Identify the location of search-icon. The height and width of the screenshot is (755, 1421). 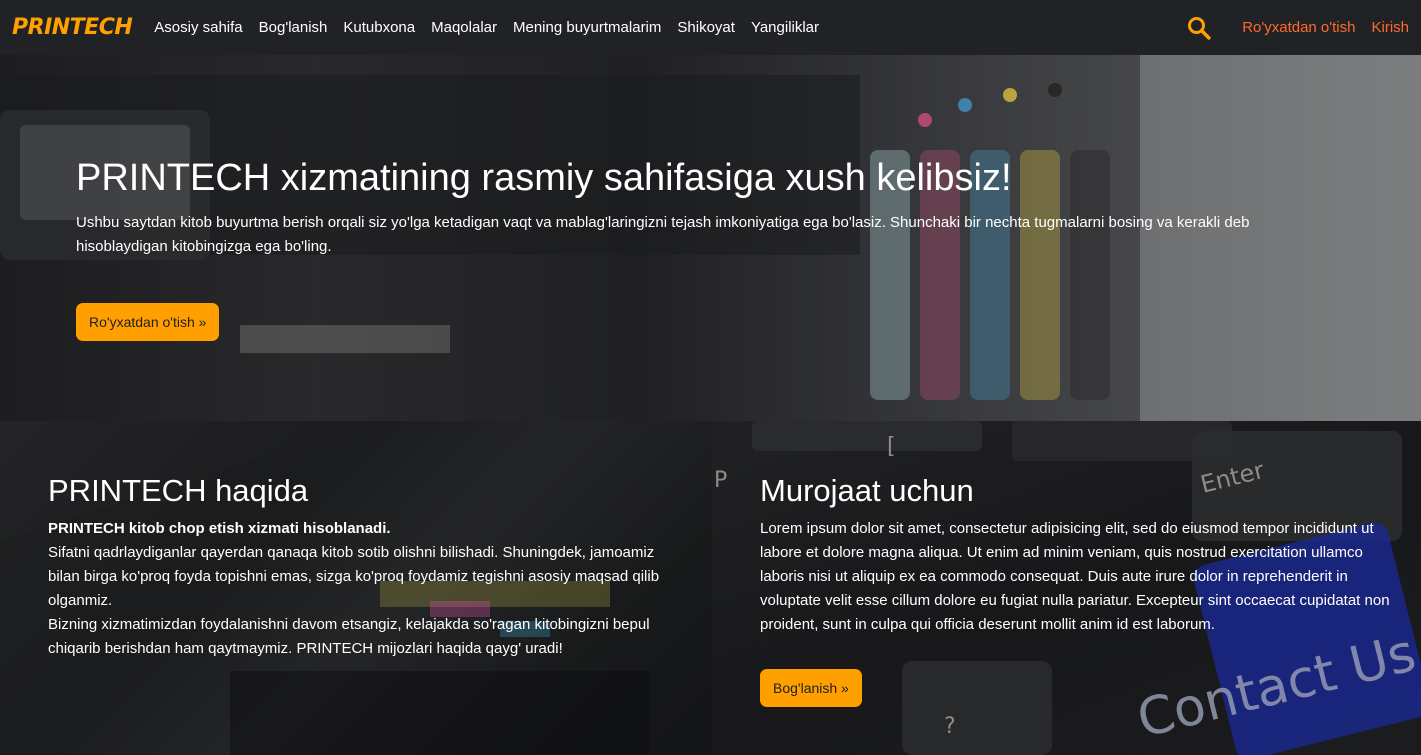
(1199, 28).